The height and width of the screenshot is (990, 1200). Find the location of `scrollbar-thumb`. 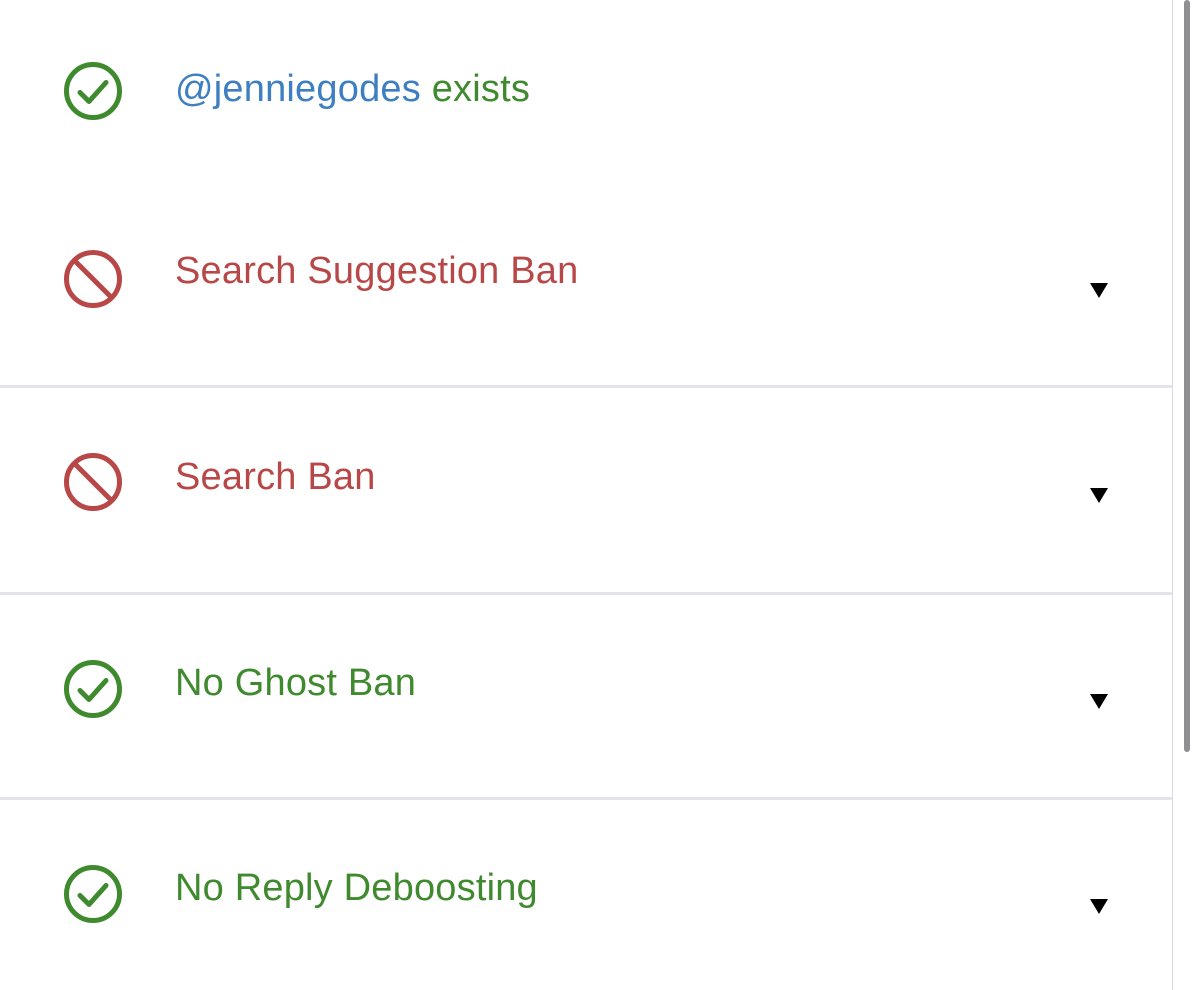

scrollbar-thumb is located at coordinates (1187, 376).